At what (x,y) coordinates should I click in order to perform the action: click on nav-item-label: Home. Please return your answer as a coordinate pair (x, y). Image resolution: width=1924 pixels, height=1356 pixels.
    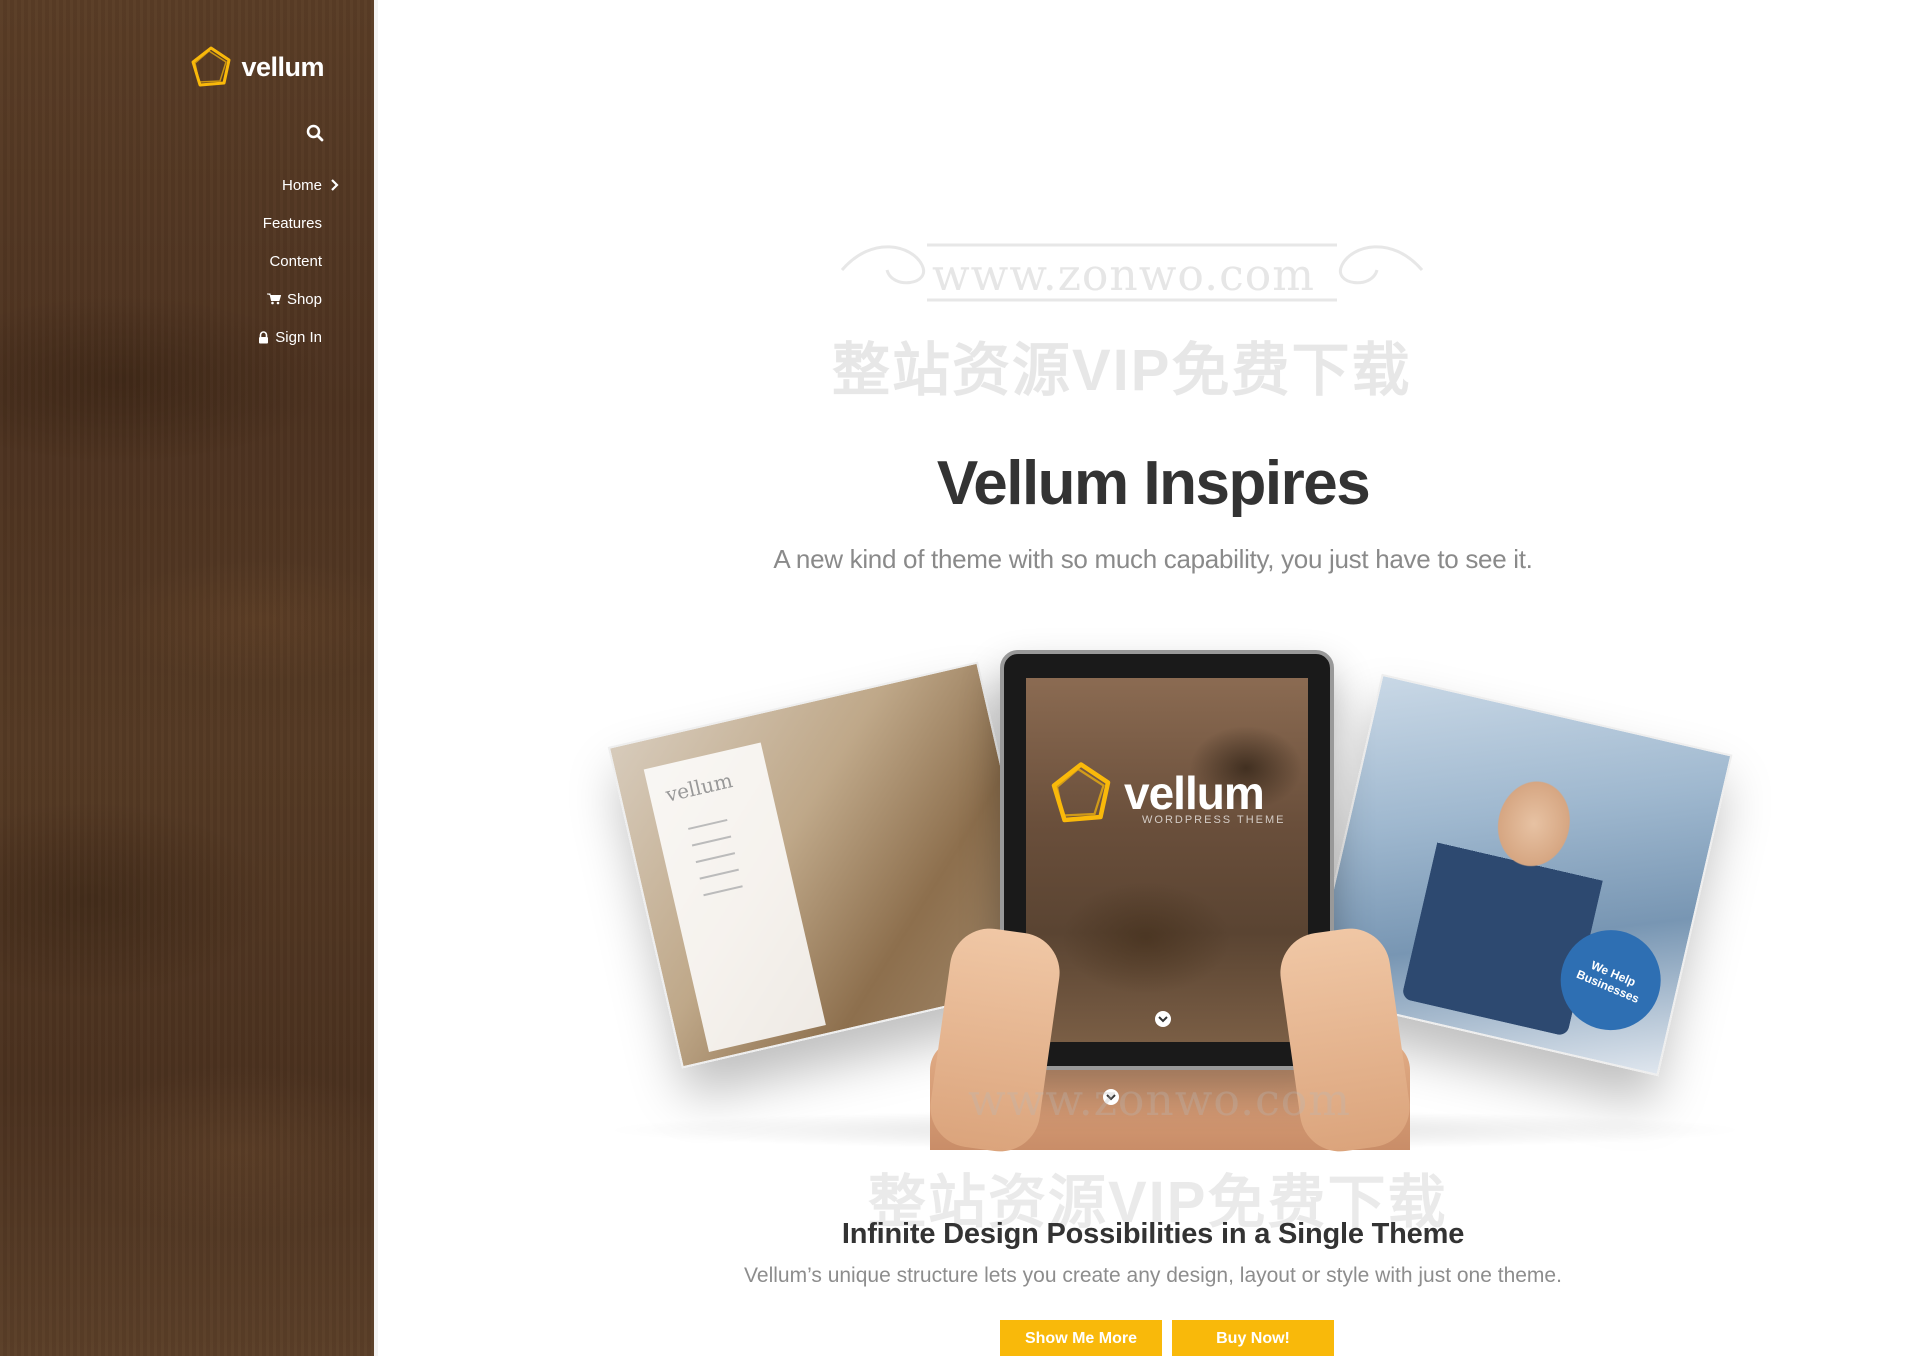
    Looking at the image, I should click on (301, 185).